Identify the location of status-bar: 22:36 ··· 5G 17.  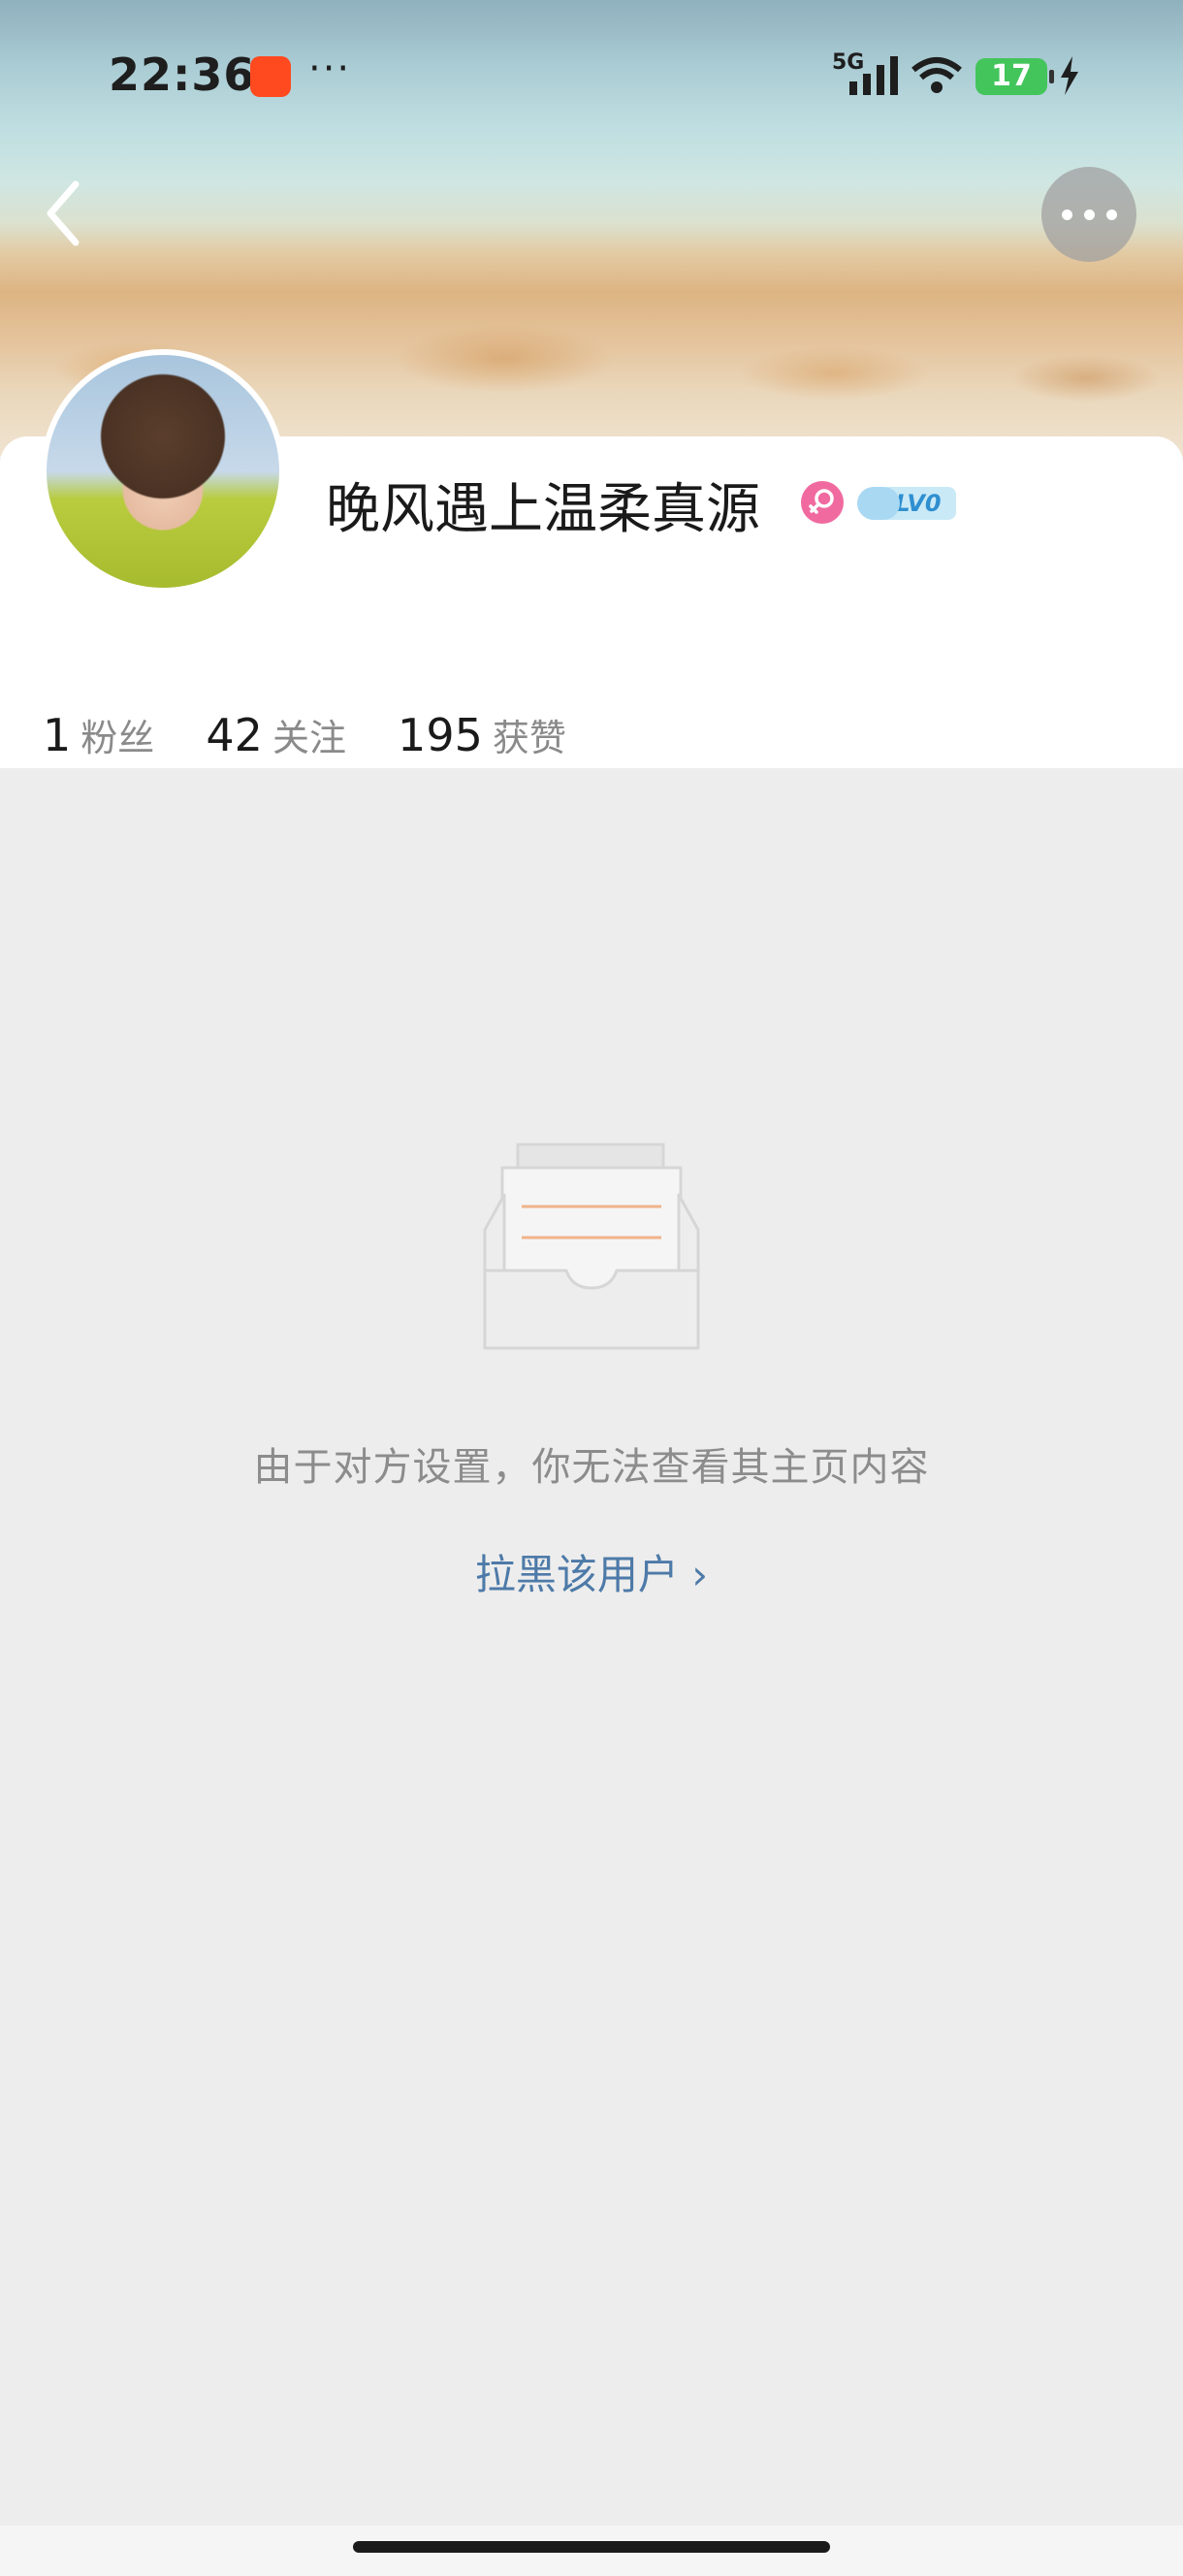
(591, 77).